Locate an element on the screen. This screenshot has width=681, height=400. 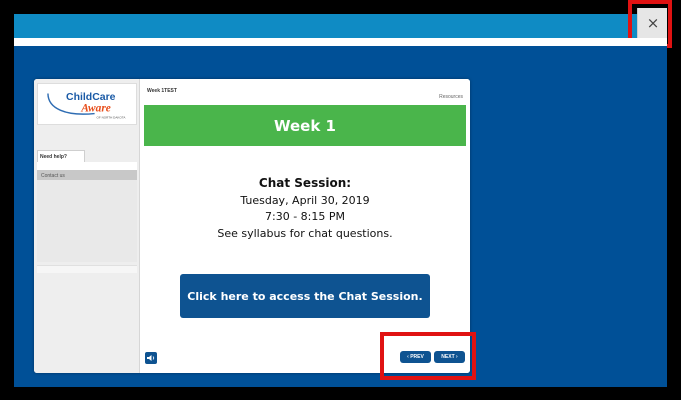
chat-session-link-button: Click here to access the Chat Session. is located at coordinates (305, 296).